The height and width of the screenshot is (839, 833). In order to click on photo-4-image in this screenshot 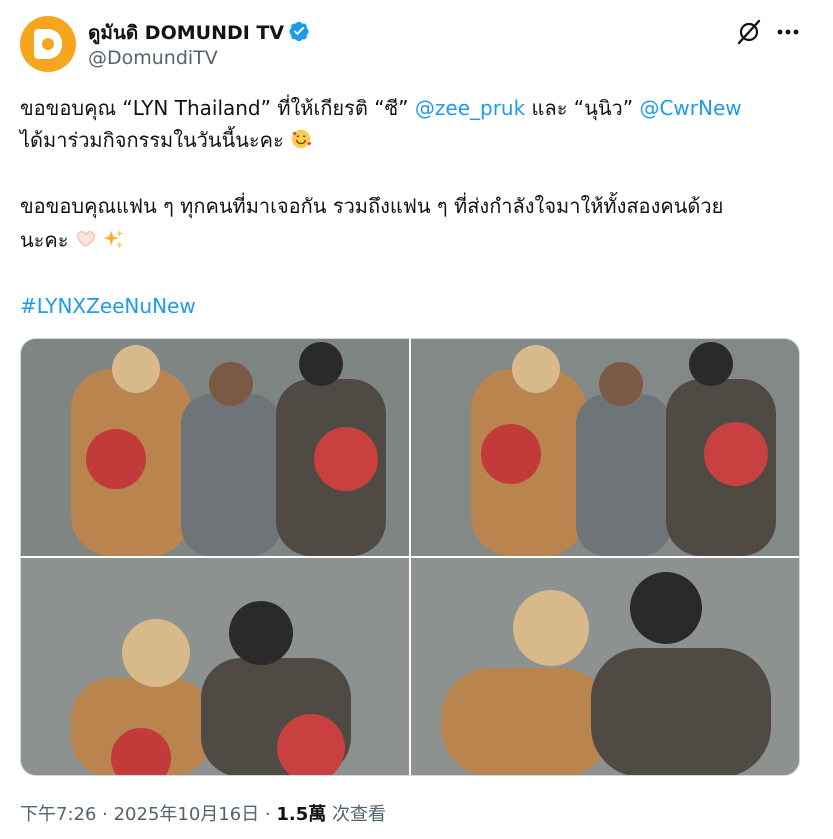, I will do `click(605, 666)`.